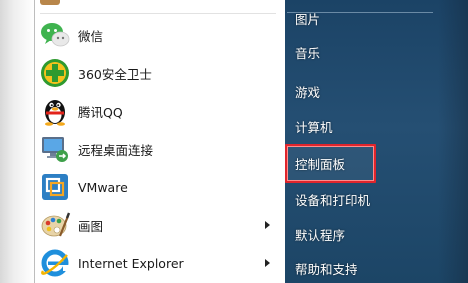 This screenshot has width=468, height=283. I want to click on internet-explorer-icon, so click(55, 263).